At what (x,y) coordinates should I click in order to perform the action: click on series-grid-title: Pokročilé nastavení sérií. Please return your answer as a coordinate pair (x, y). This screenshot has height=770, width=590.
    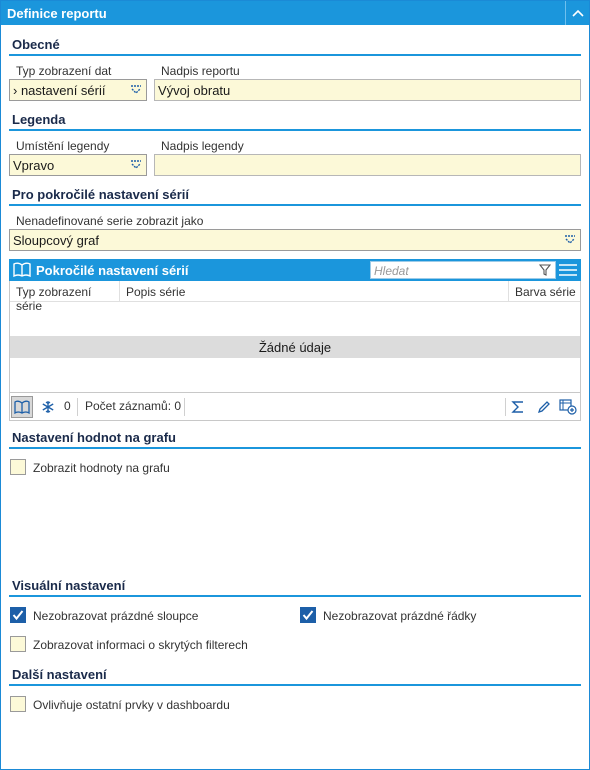
    Looking at the image, I should click on (112, 270).